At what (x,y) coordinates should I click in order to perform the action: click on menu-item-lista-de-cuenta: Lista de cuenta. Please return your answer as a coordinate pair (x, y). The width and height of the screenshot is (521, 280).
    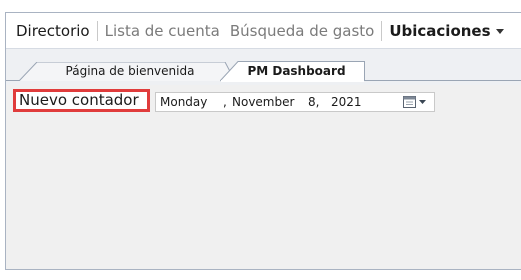
    Looking at the image, I should click on (166, 31).